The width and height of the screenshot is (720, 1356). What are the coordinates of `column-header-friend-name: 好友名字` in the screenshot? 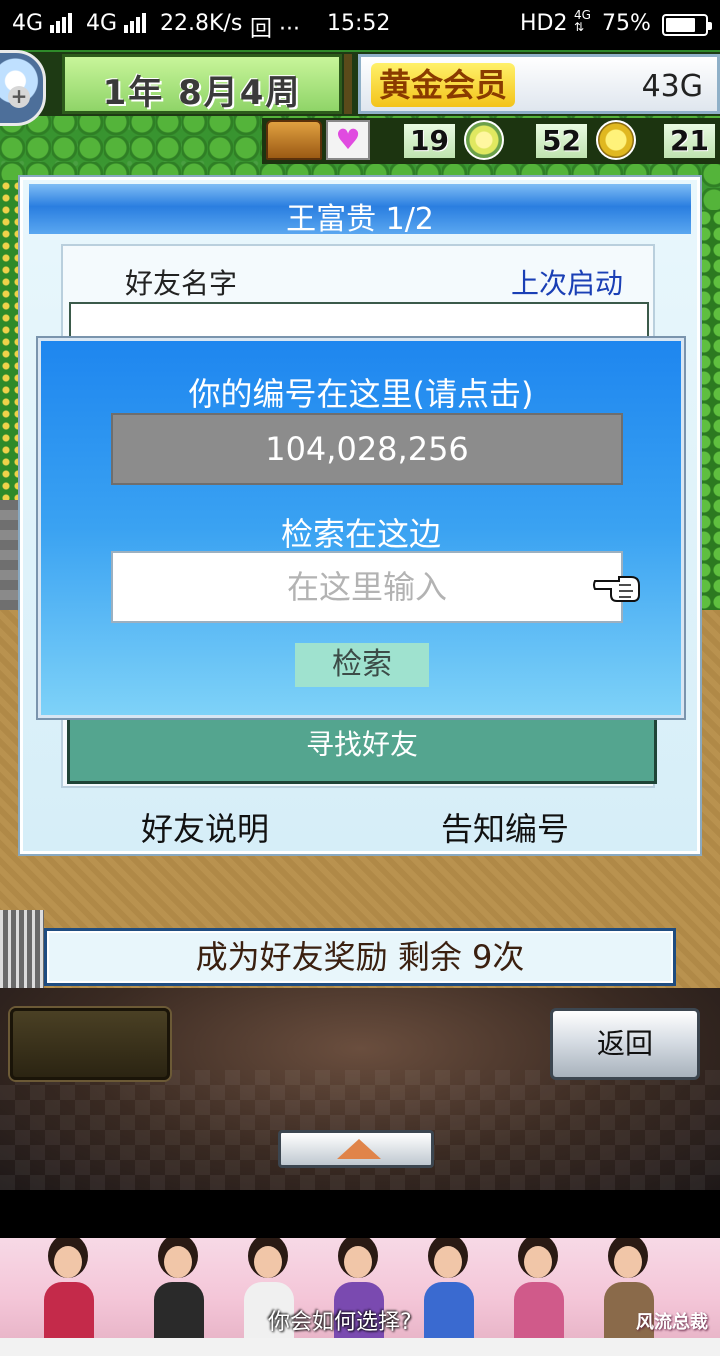 It's located at (181, 283).